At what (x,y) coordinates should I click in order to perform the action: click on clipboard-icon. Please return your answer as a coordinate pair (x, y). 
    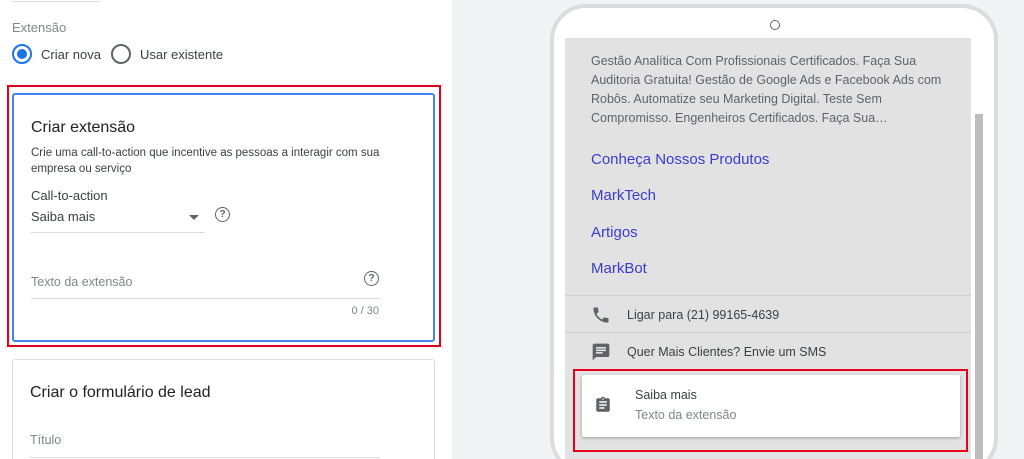
    Looking at the image, I should click on (603, 404).